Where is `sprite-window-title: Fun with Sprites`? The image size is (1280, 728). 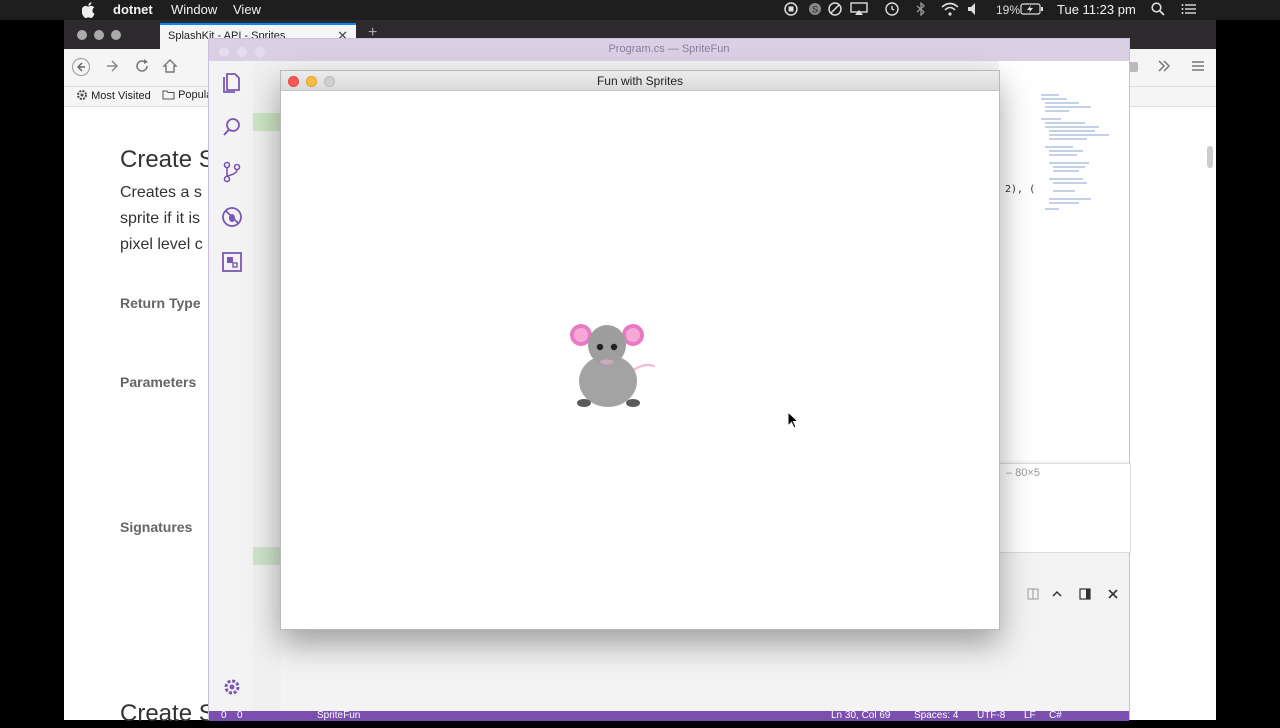 sprite-window-title: Fun with Sprites is located at coordinates (640, 81).